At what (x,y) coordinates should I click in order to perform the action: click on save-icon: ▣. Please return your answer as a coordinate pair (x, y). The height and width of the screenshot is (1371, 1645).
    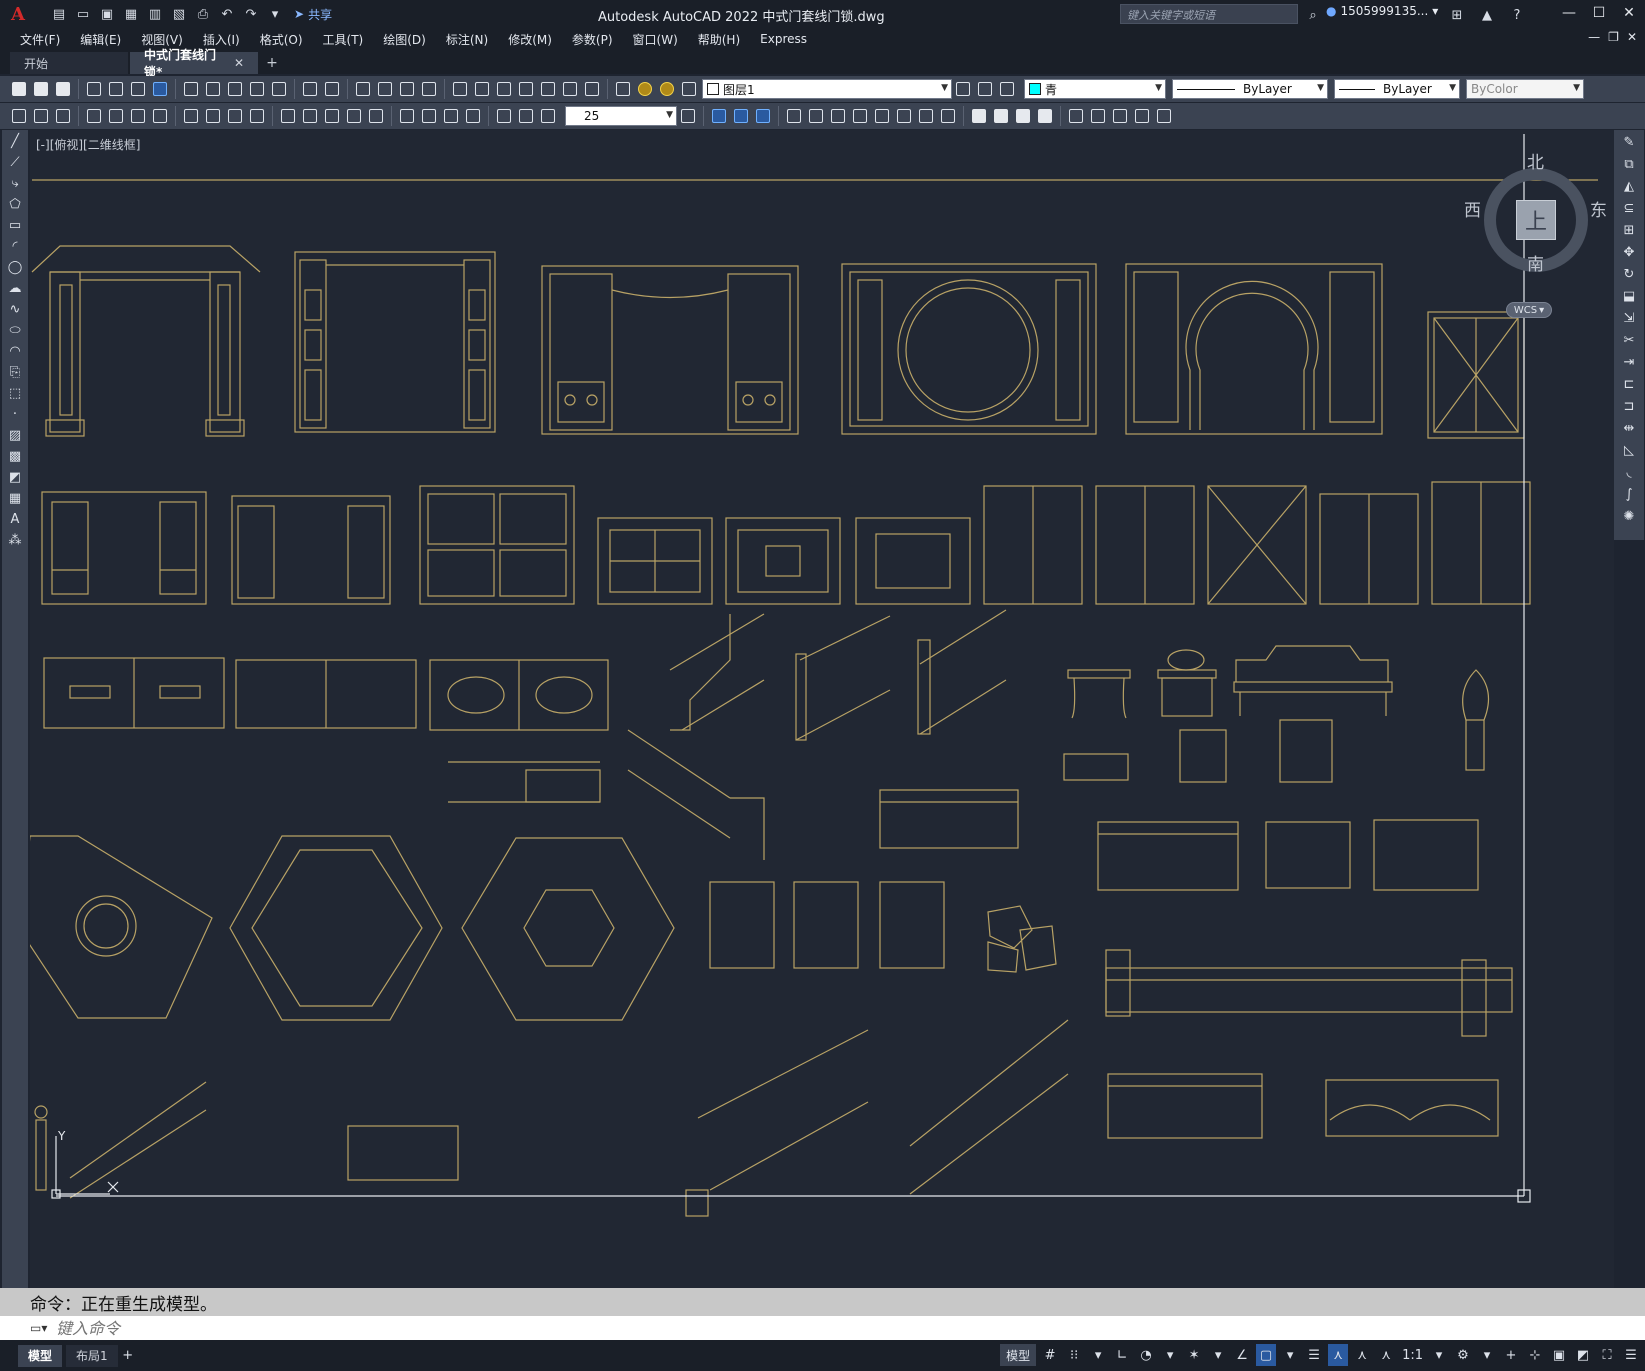
    Looking at the image, I should click on (107, 14).